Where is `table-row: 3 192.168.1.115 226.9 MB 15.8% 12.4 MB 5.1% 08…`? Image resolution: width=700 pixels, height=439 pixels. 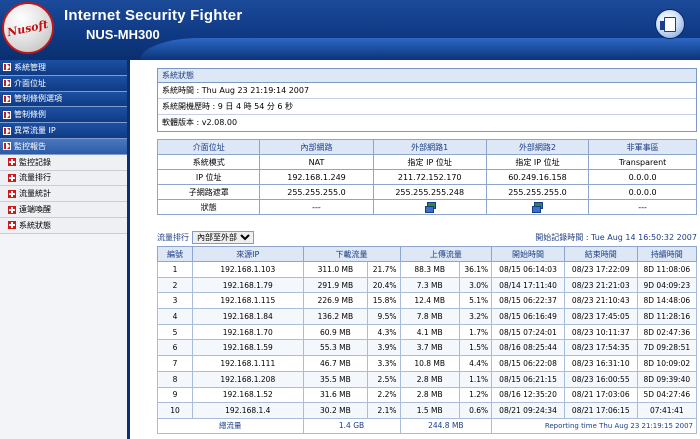
table-row: 3 192.168.1.115 226.9 MB 15.8% 12.4 MB 5.1% 08… is located at coordinates (427, 301).